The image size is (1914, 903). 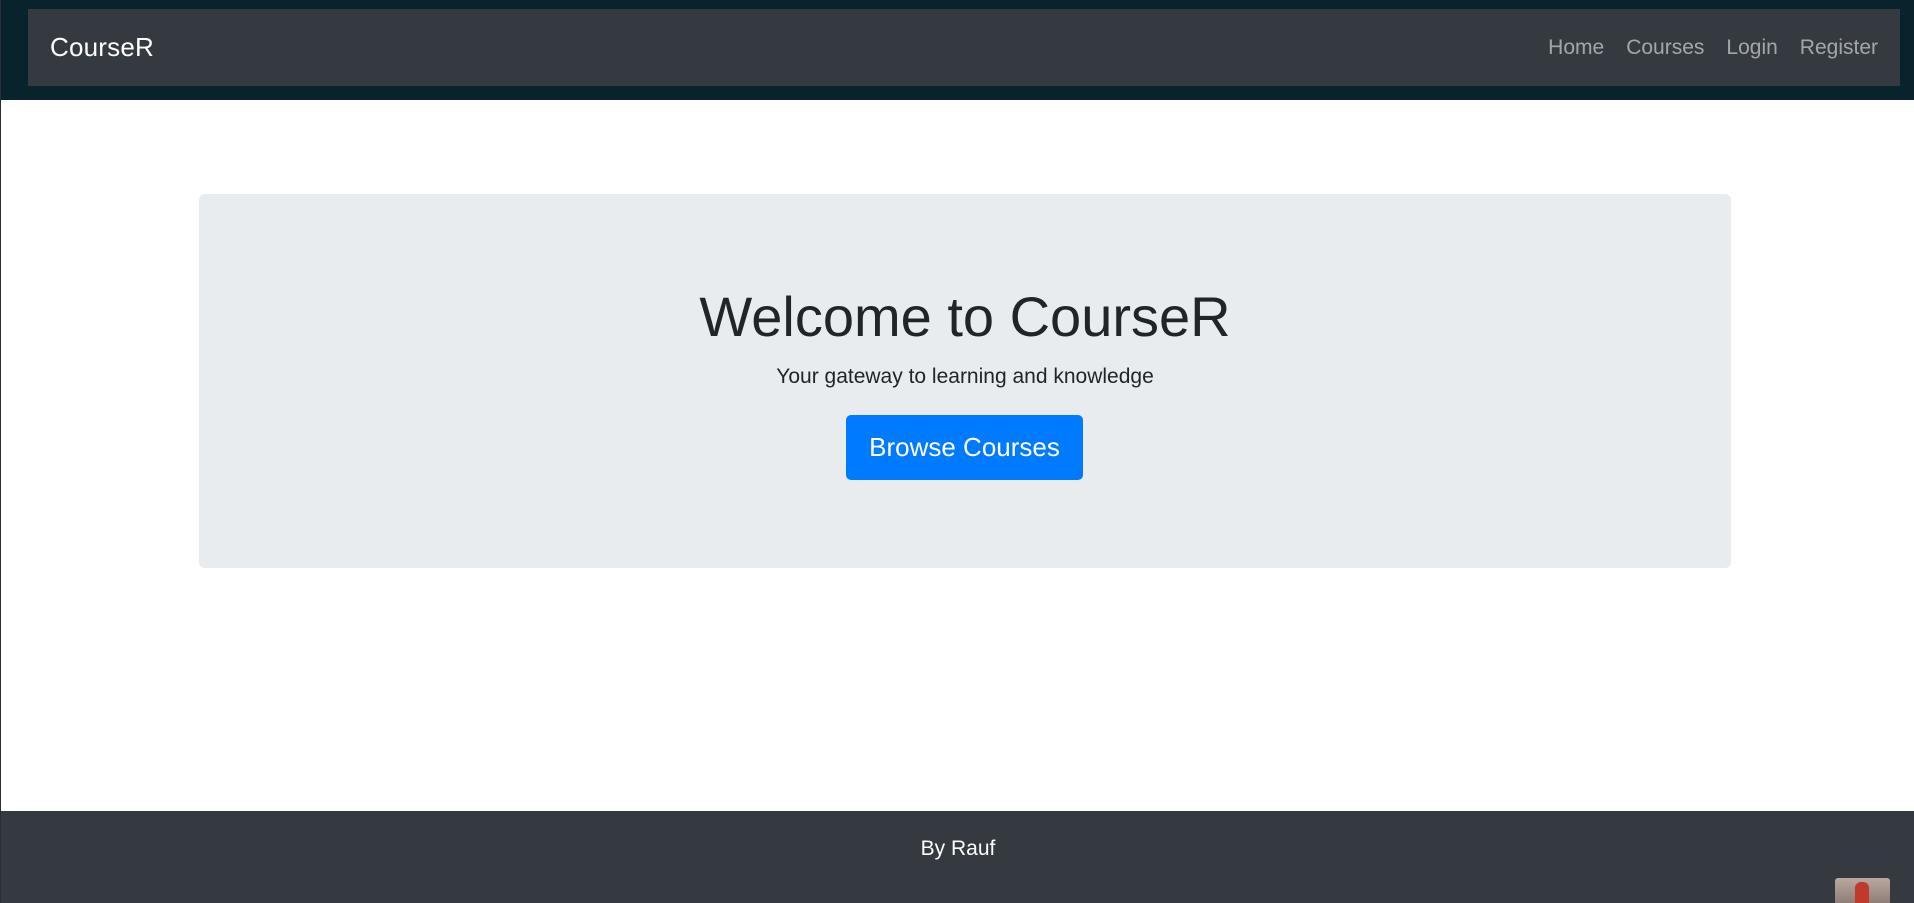 I want to click on navbar: CourseR Home Courses Login Register, so click(x=964, y=47).